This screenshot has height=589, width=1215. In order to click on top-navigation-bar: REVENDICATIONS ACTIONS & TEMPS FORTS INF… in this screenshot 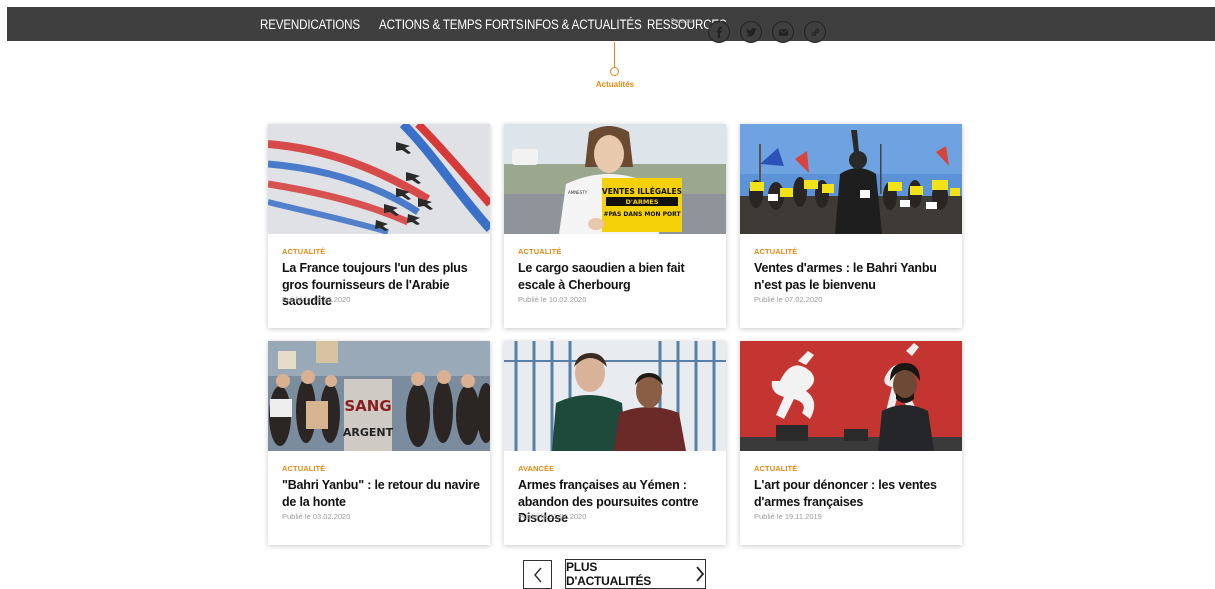, I will do `click(611, 24)`.